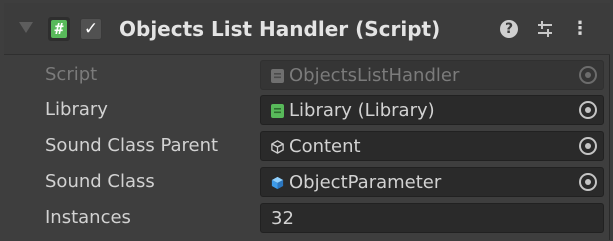 This screenshot has width=613, height=241. I want to click on field-row-library: Library Library (Library), so click(307, 110).